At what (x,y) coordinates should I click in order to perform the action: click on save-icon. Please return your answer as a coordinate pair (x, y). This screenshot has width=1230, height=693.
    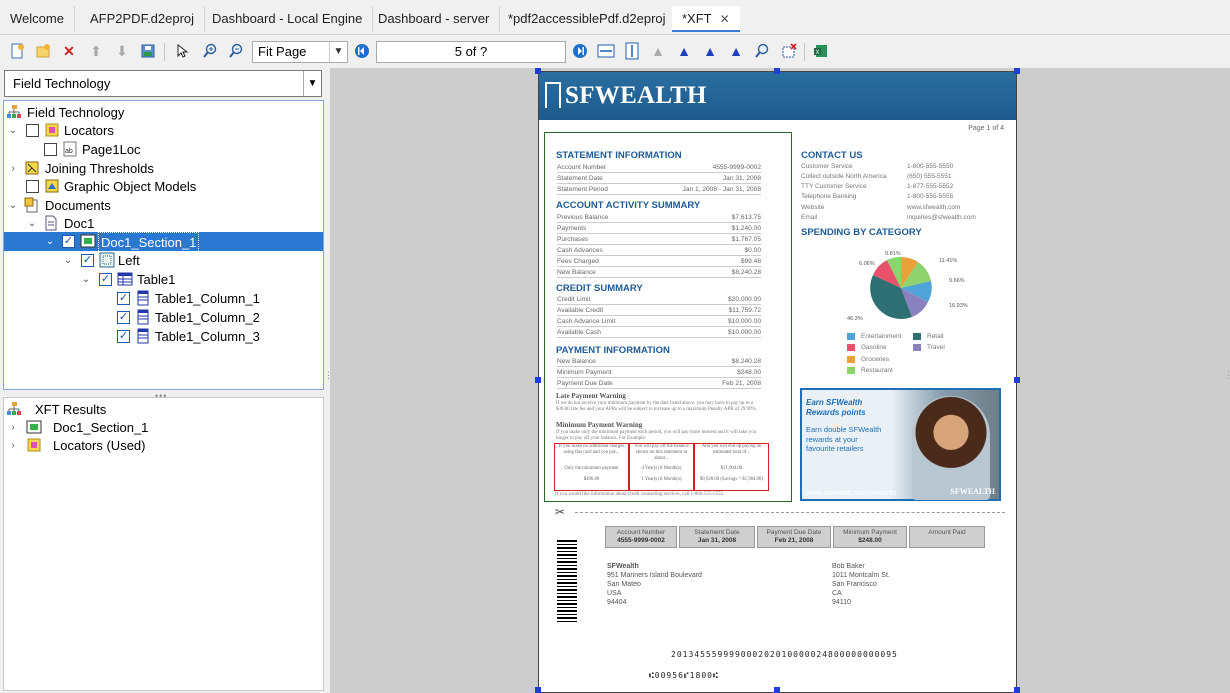
    Looking at the image, I should click on (148, 51).